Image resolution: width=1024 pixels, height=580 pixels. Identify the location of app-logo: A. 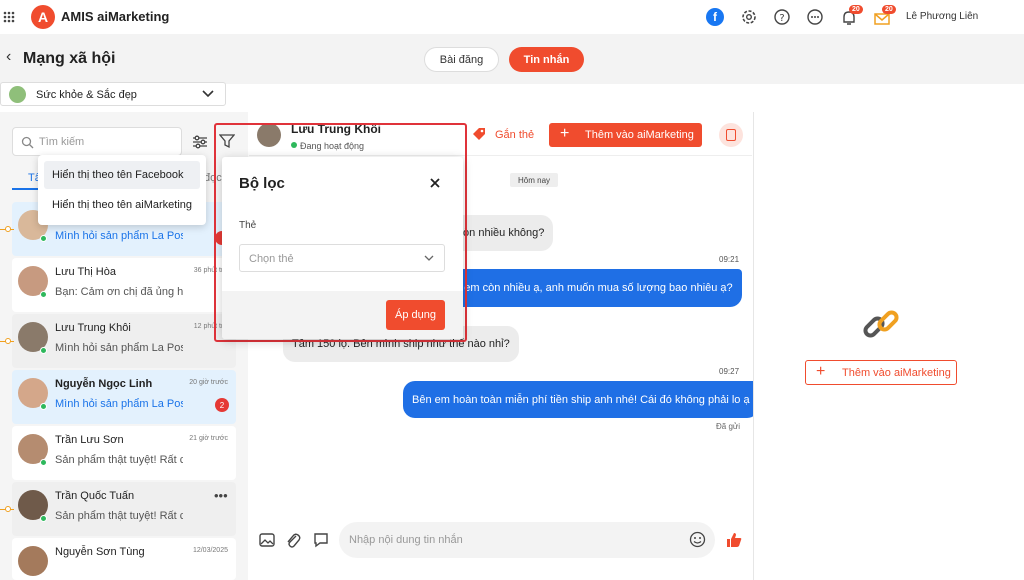
(43, 17).